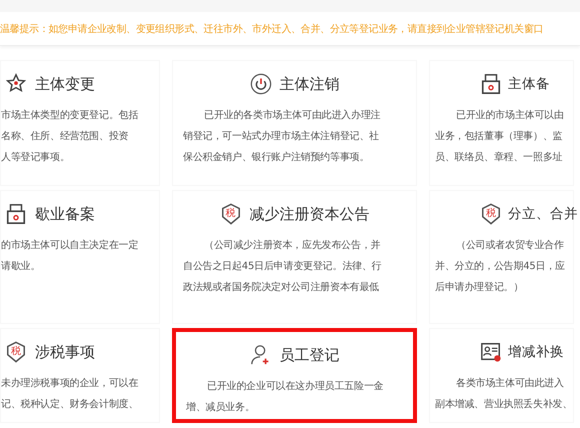 The image size is (580, 428). I want to click on card-description: 的市场主体可以自主决定在一定 请歇业。, so click(70, 256).